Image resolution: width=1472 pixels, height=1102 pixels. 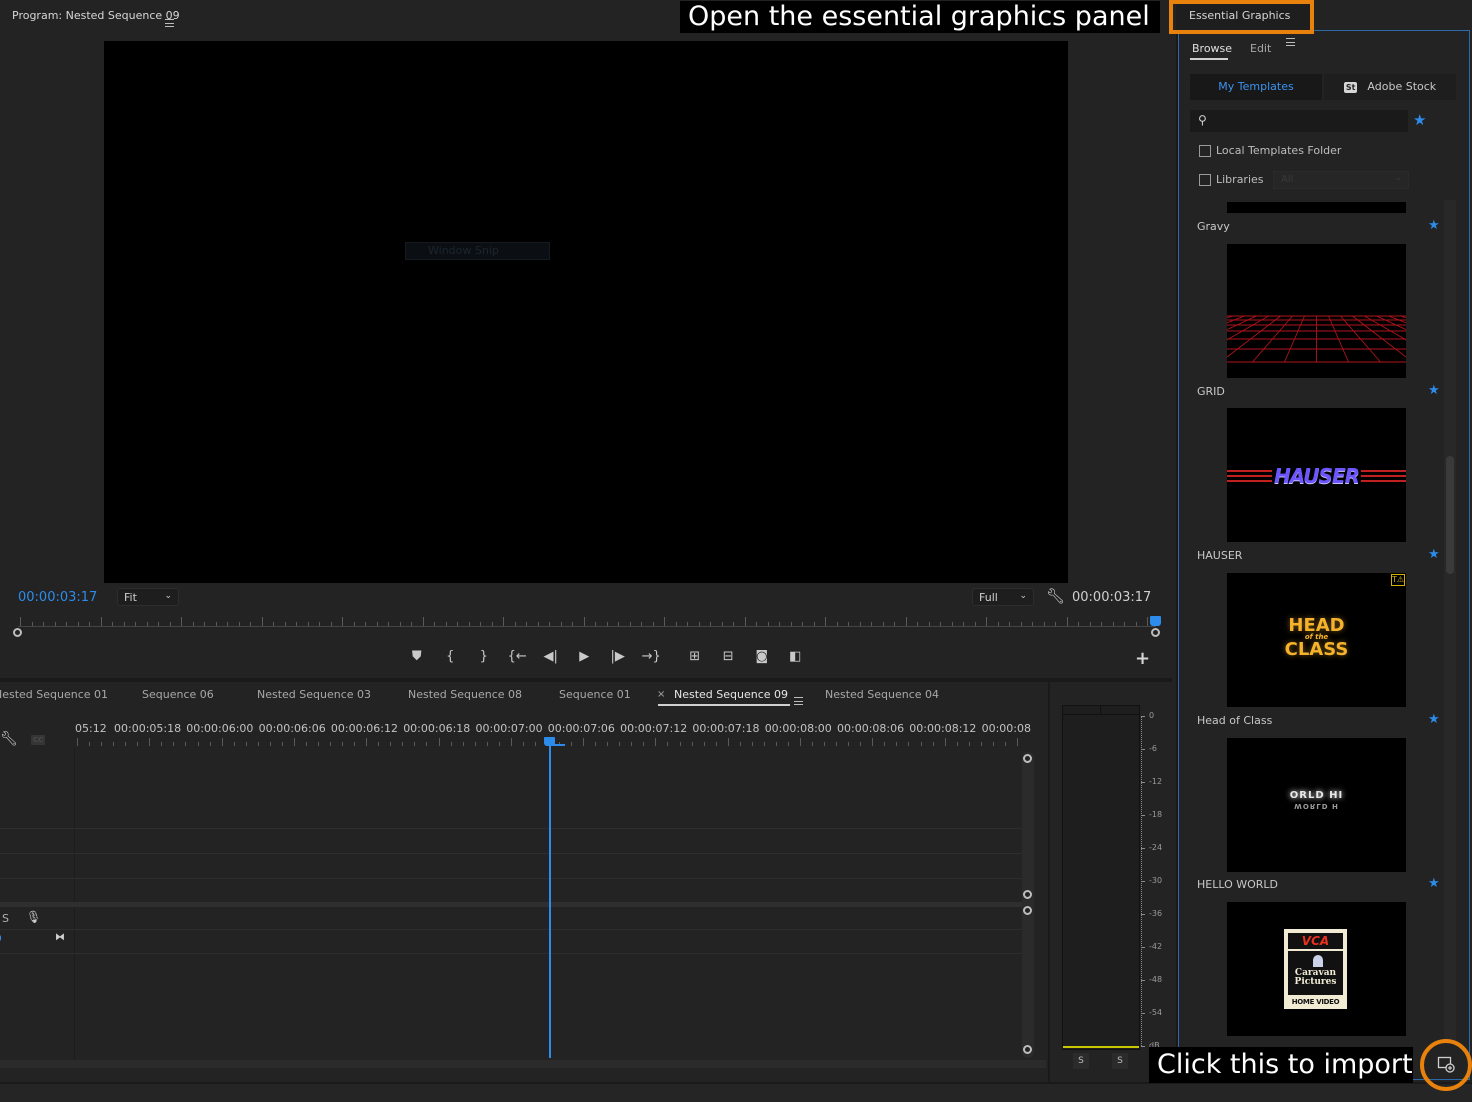 What do you see at coordinates (1081, 1061) in the screenshot?
I see `solo-left-button: S` at bounding box center [1081, 1061].